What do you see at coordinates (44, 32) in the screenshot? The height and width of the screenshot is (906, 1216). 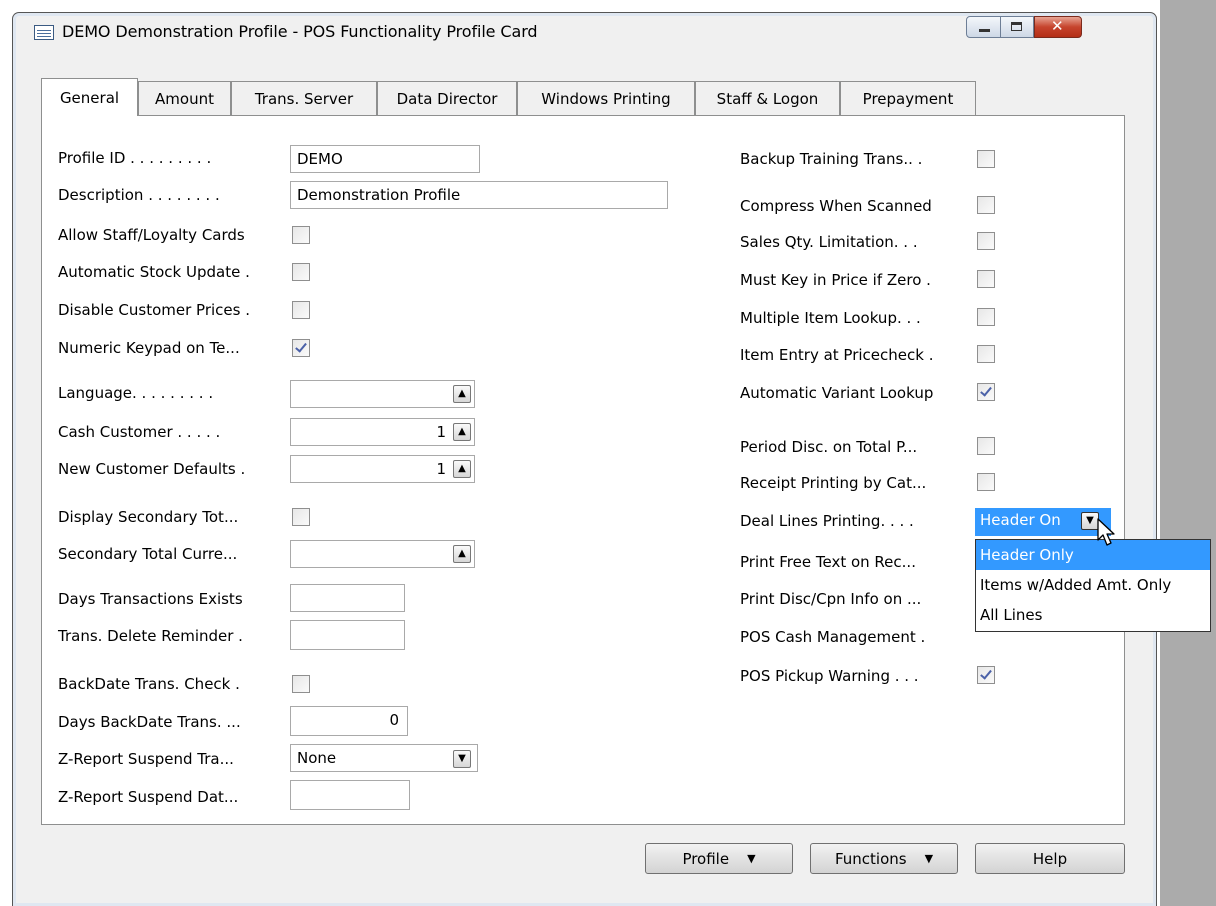 I see `card-form-icon` at bounding box center [44, 32].